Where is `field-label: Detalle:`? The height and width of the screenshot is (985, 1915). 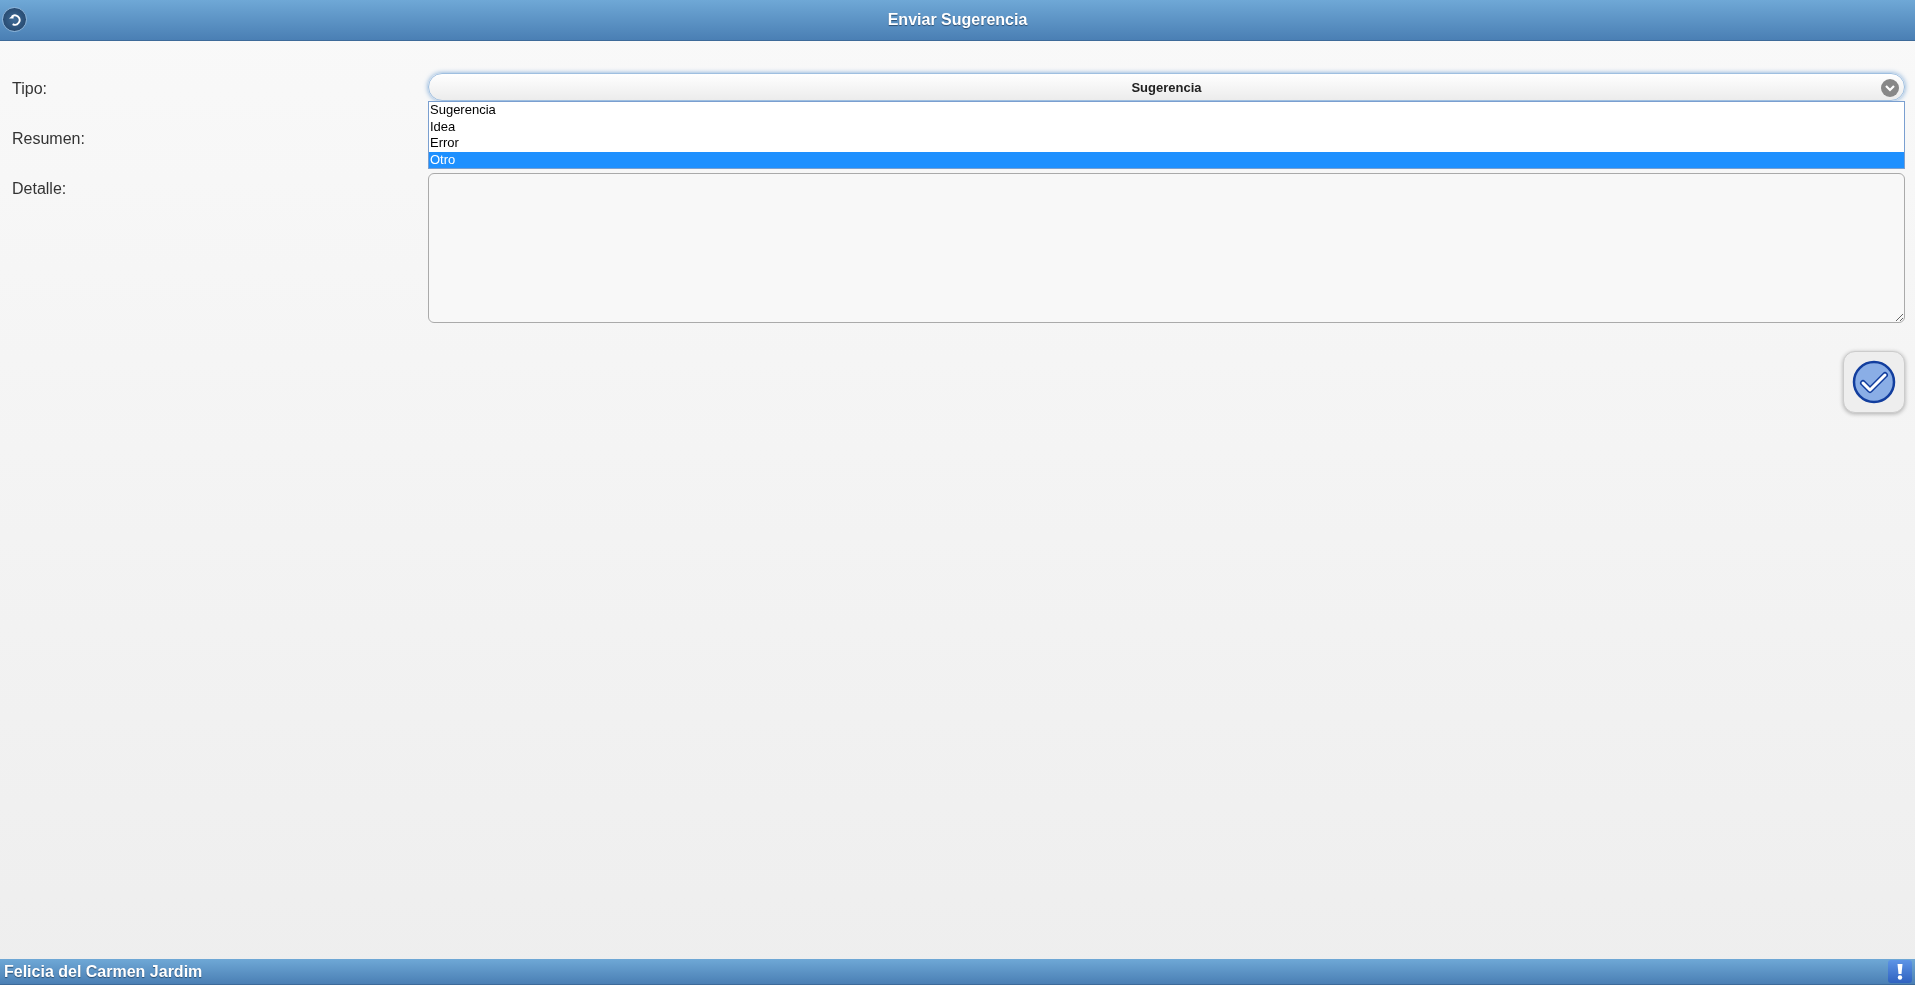
field-label: Detalle: is located at coordinates (40, 188).